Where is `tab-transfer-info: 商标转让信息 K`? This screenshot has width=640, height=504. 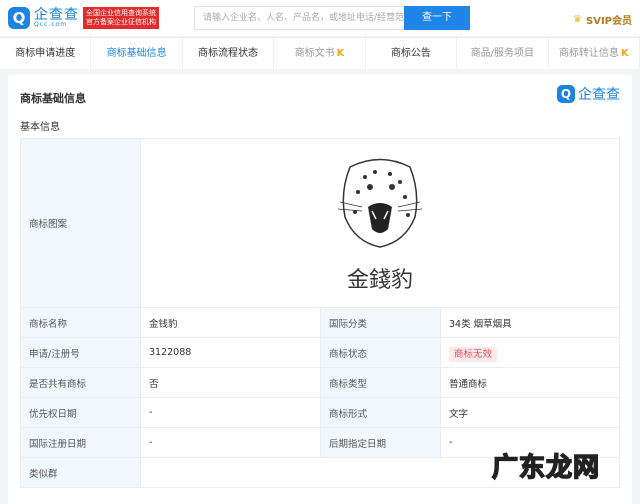
tab-transfer-info: 商标转让信息 K is located at coordinates (594, 53).